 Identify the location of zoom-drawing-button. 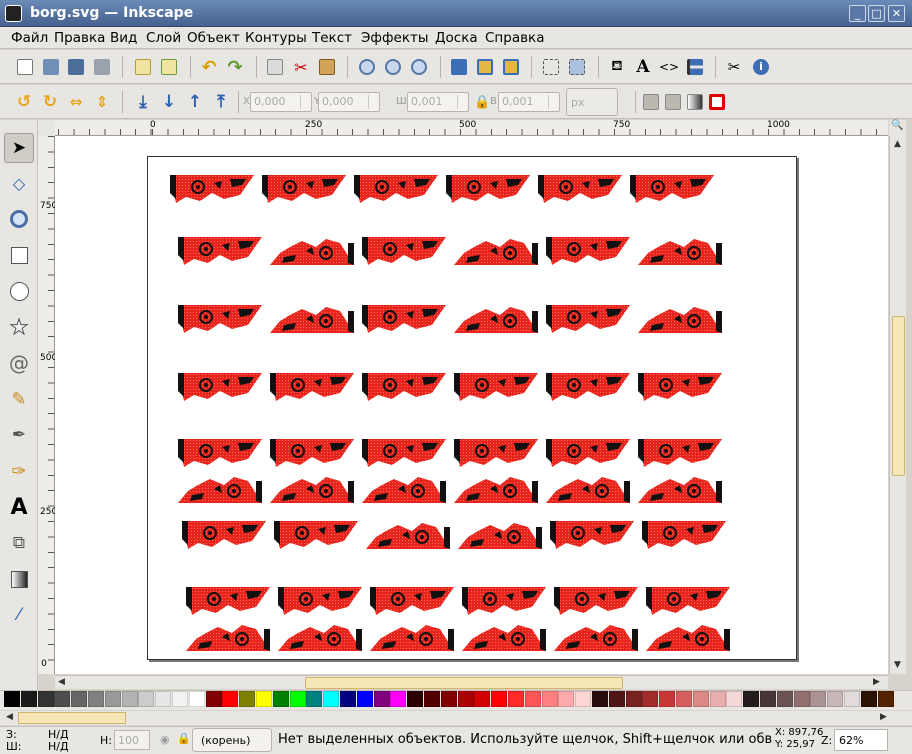
(393, 67).